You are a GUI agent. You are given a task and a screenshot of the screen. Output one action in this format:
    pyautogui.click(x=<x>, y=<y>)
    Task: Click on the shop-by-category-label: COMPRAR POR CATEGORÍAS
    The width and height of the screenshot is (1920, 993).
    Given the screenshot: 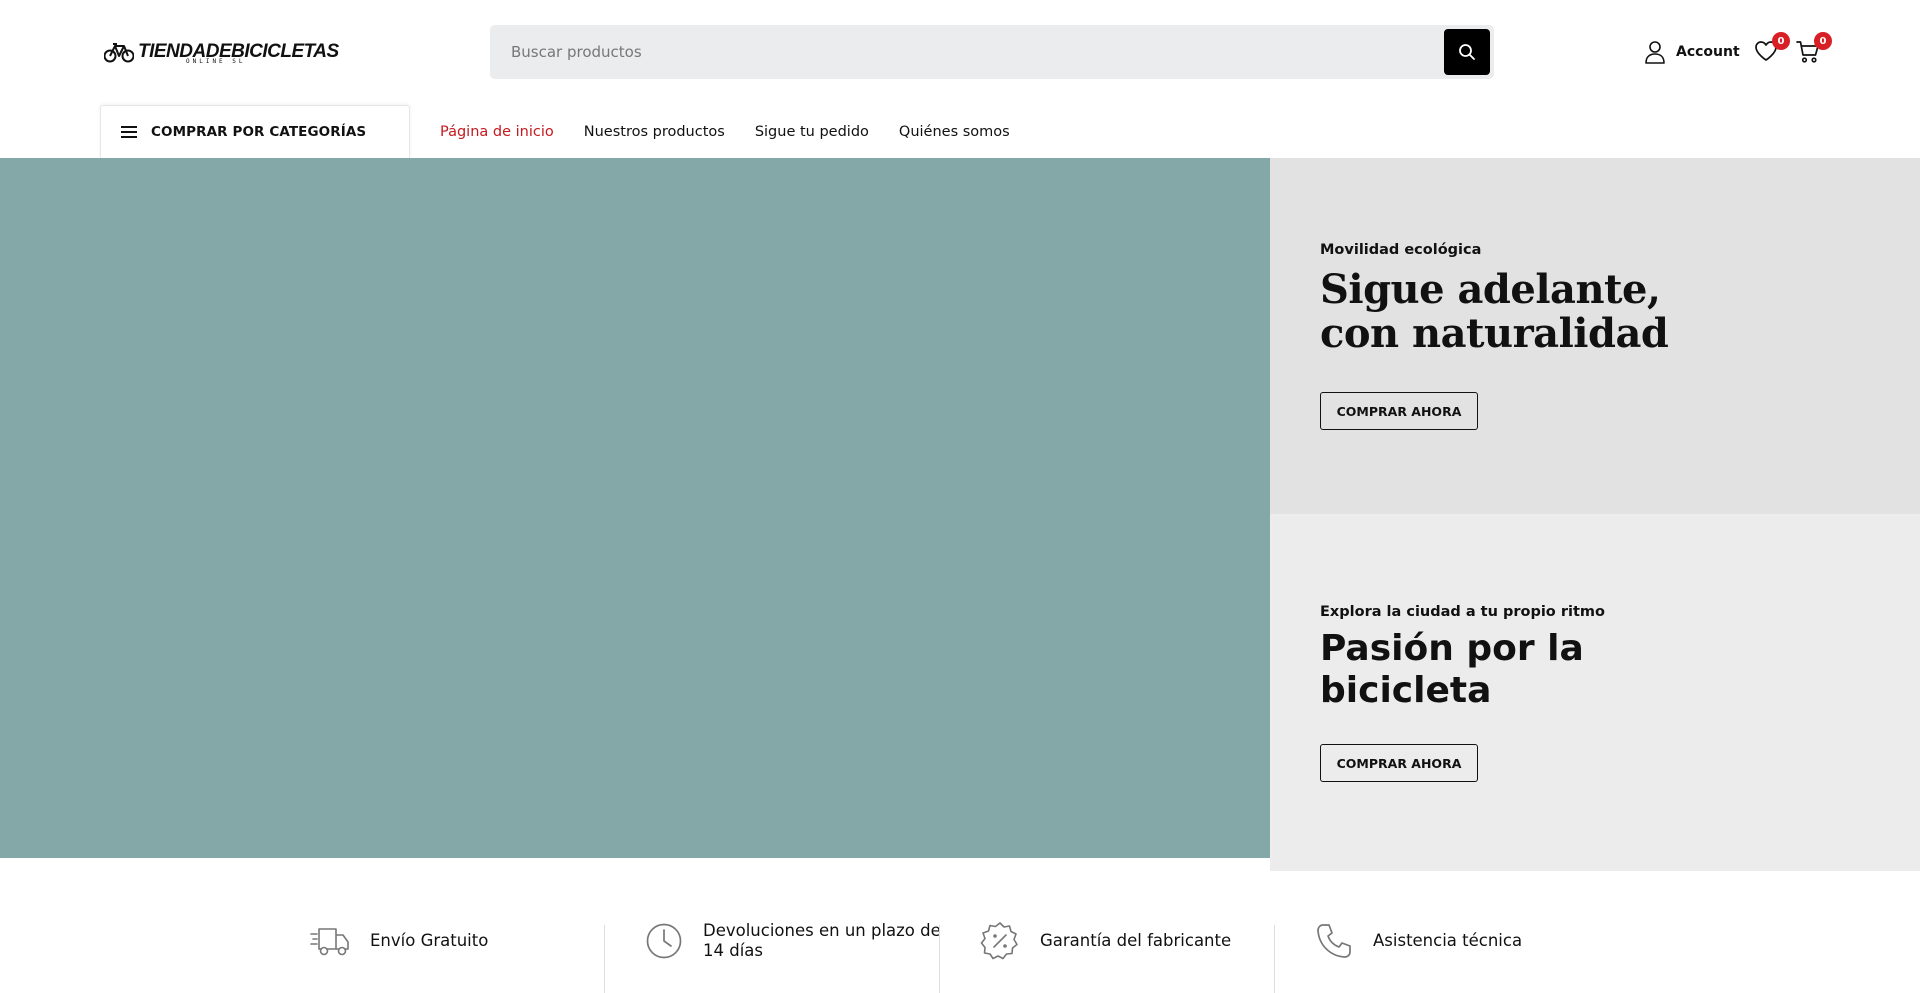 What is the action you would take?
    pyautogui.click(x=259, y=132)
    